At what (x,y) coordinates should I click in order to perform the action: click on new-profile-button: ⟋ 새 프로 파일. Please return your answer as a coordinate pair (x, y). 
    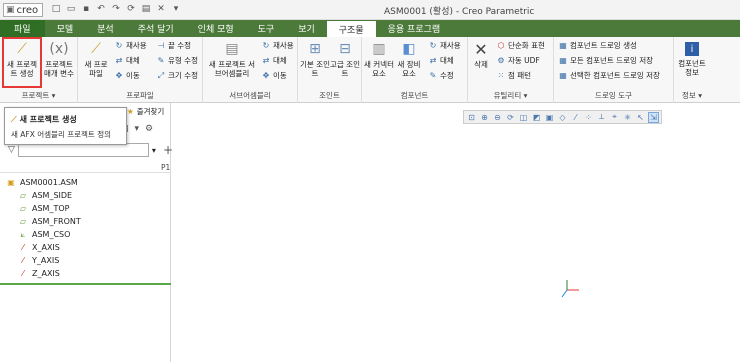
    Looking at the image, I should click on (96, 59).